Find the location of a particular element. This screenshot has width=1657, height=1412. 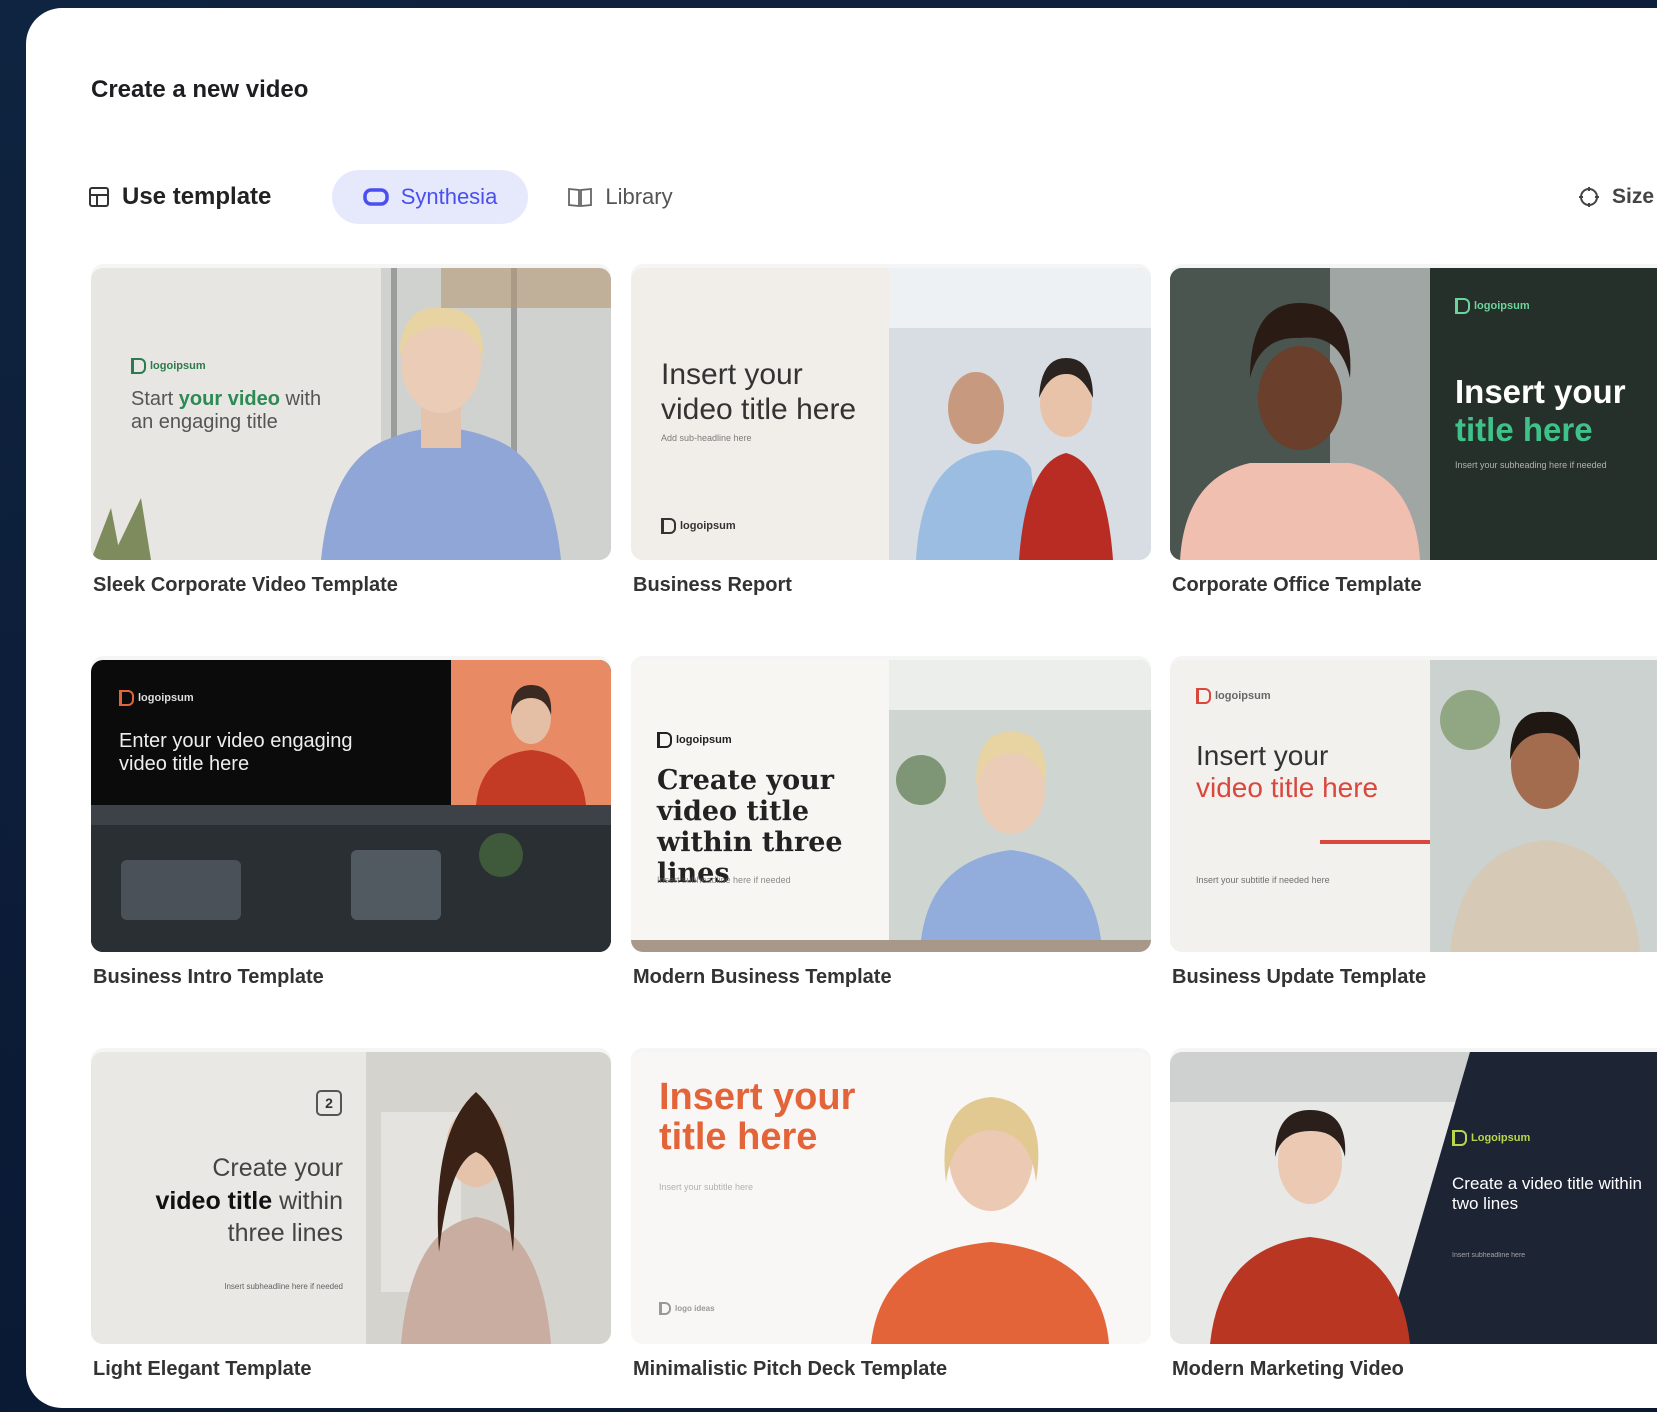

thumbnail-logo: Logoipsum is located at coordinates (1491, 1138).